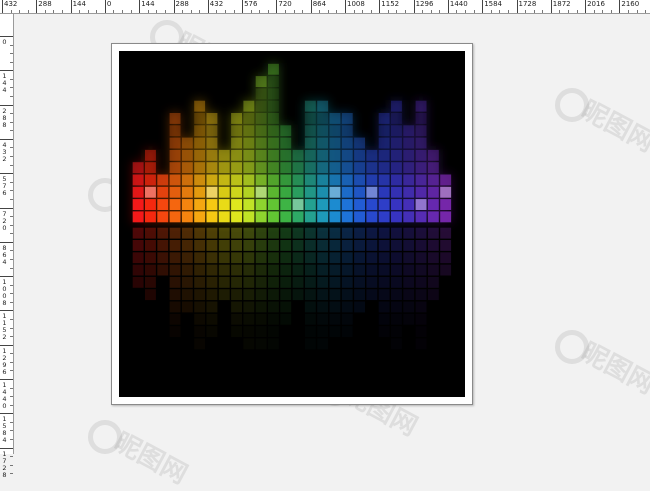 The width and height of the screenshot is (650, 491). What do you see at coordinates (4, 327) in the screenshot?
I see `left-ruler-label: 1152` at bounding box center [4, 327].